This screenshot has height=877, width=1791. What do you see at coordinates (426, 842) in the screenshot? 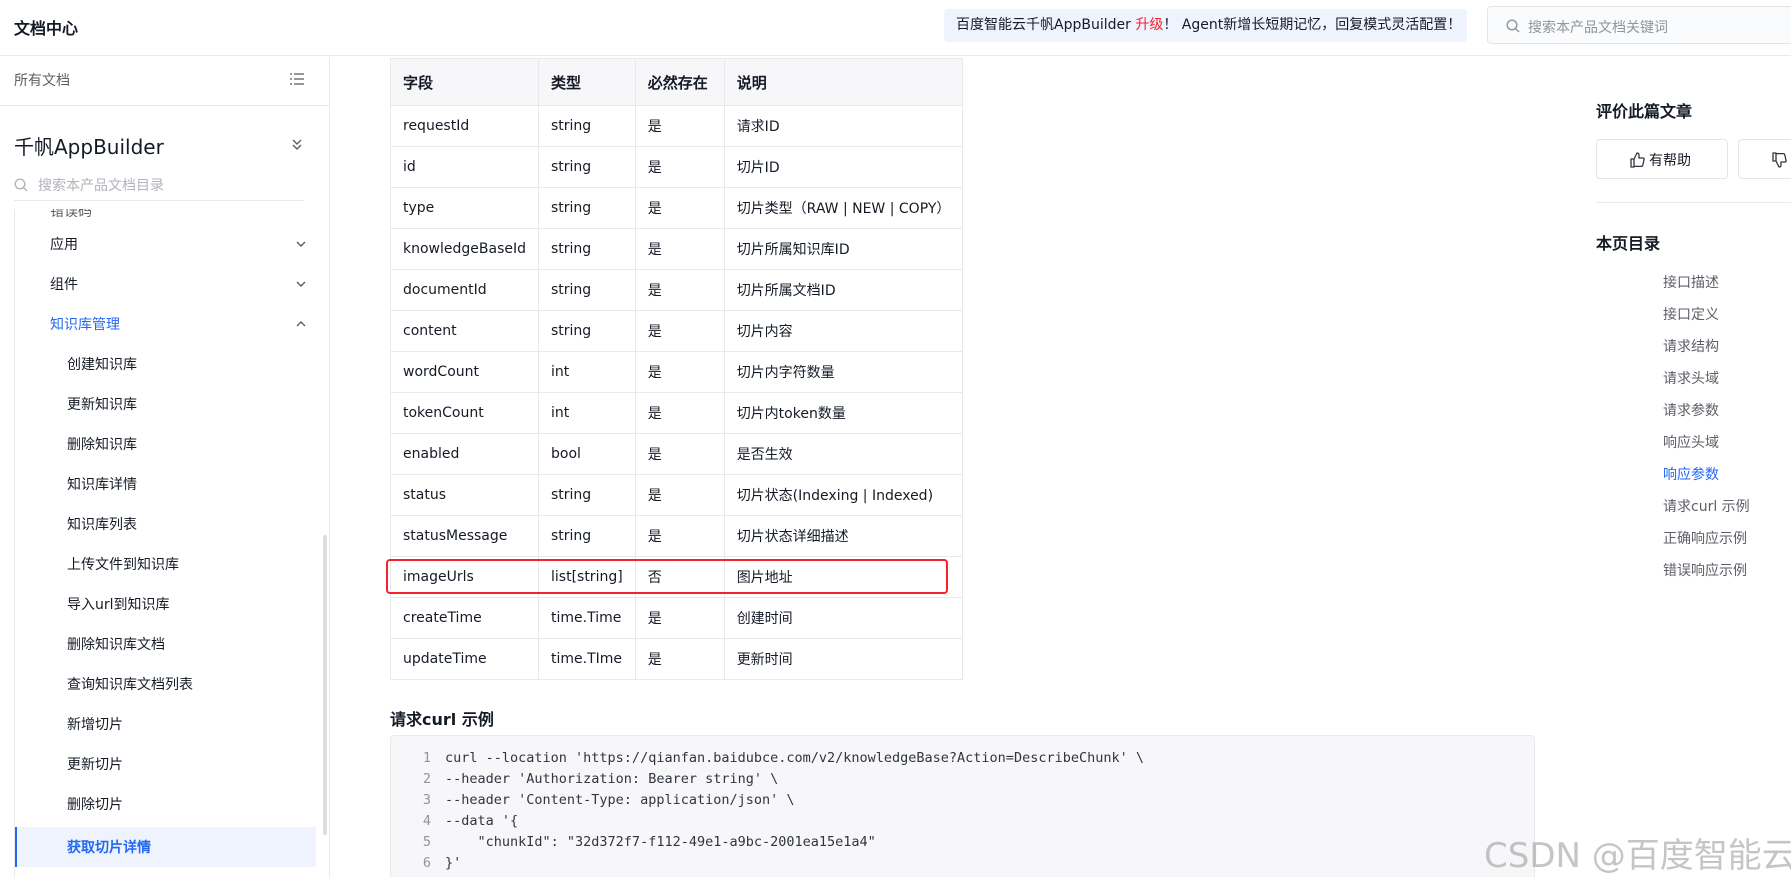
I see `line-number: 5` at bounding box center [426, 842].